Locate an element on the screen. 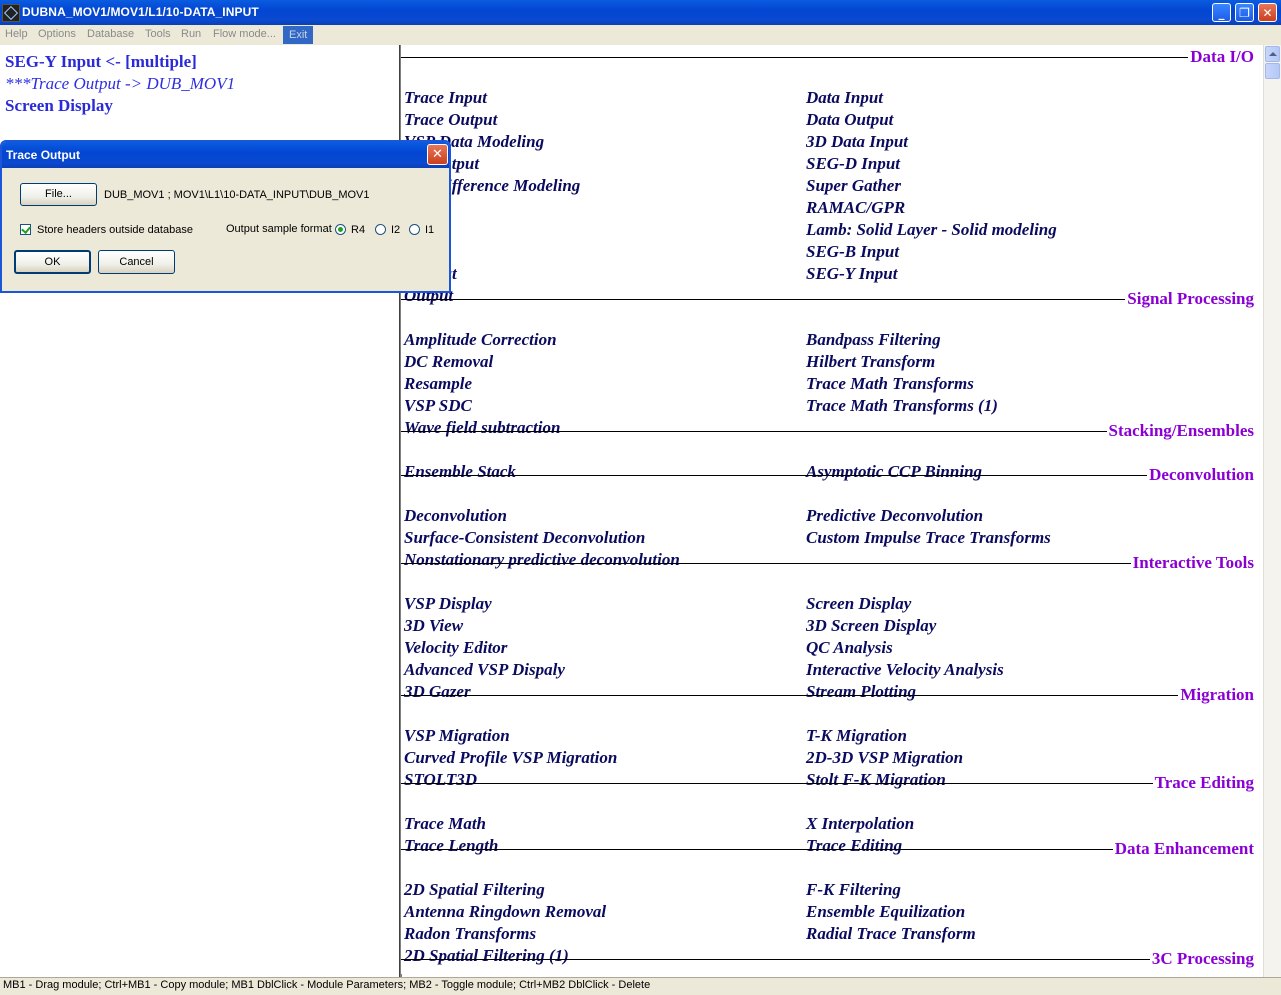 This screenshot has width=1281, height=995. module-trace-output: Trace Output is located at coordinates (450, 120).